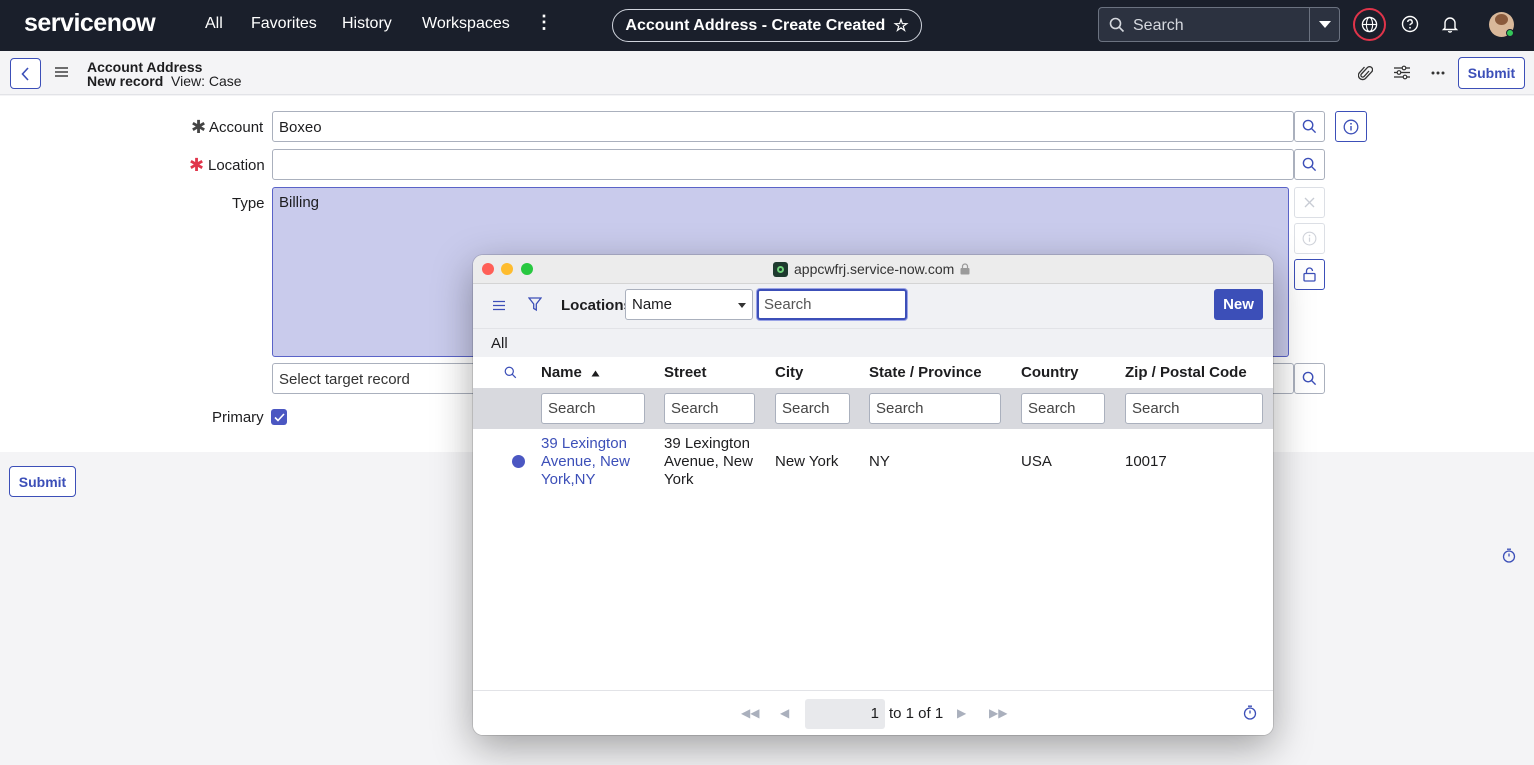 The height and width of the screenshot is (765, 1534). Describe the element at coordinates (527, 269) in the screenshot. I see `maximize-window-button` at that location.